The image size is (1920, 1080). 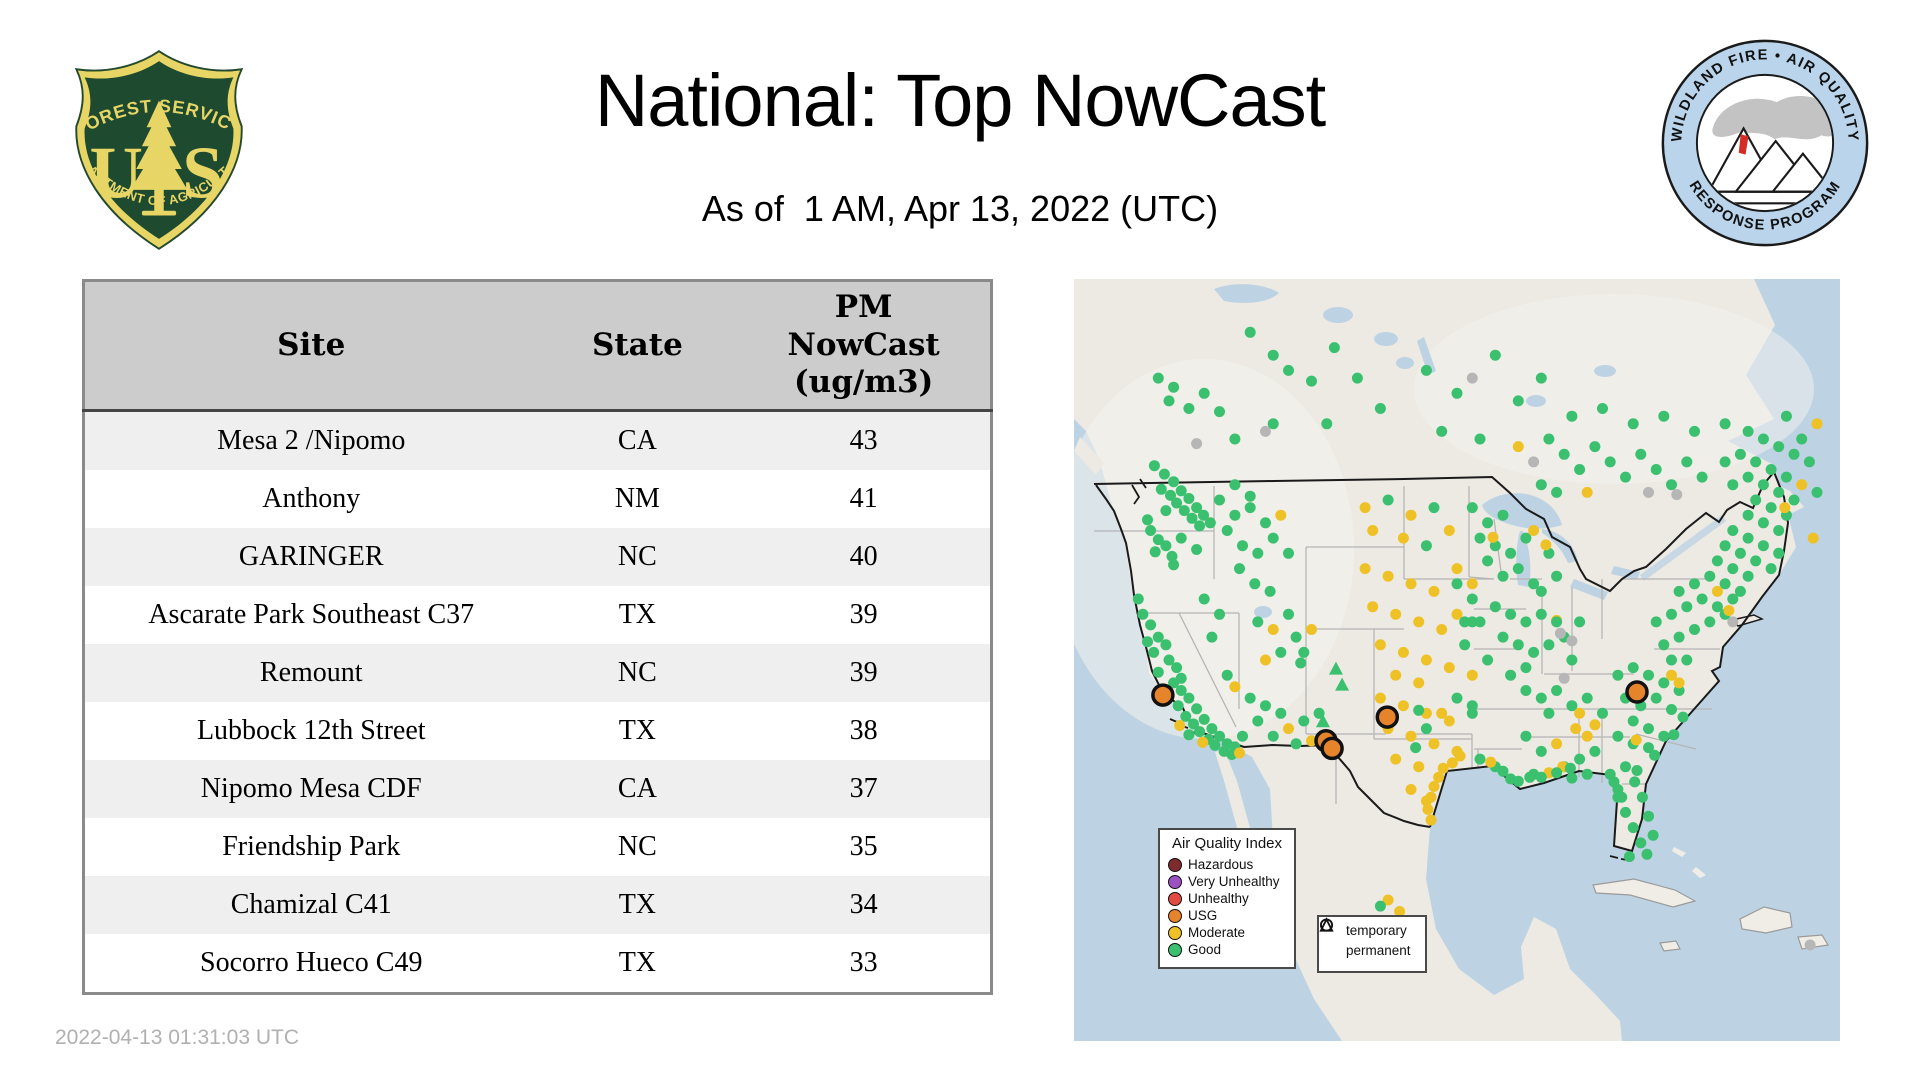 What do you see at coordinates (637, 615) in the screenshot?
I see `table-cell: TX` at bounding box center [637, 615].